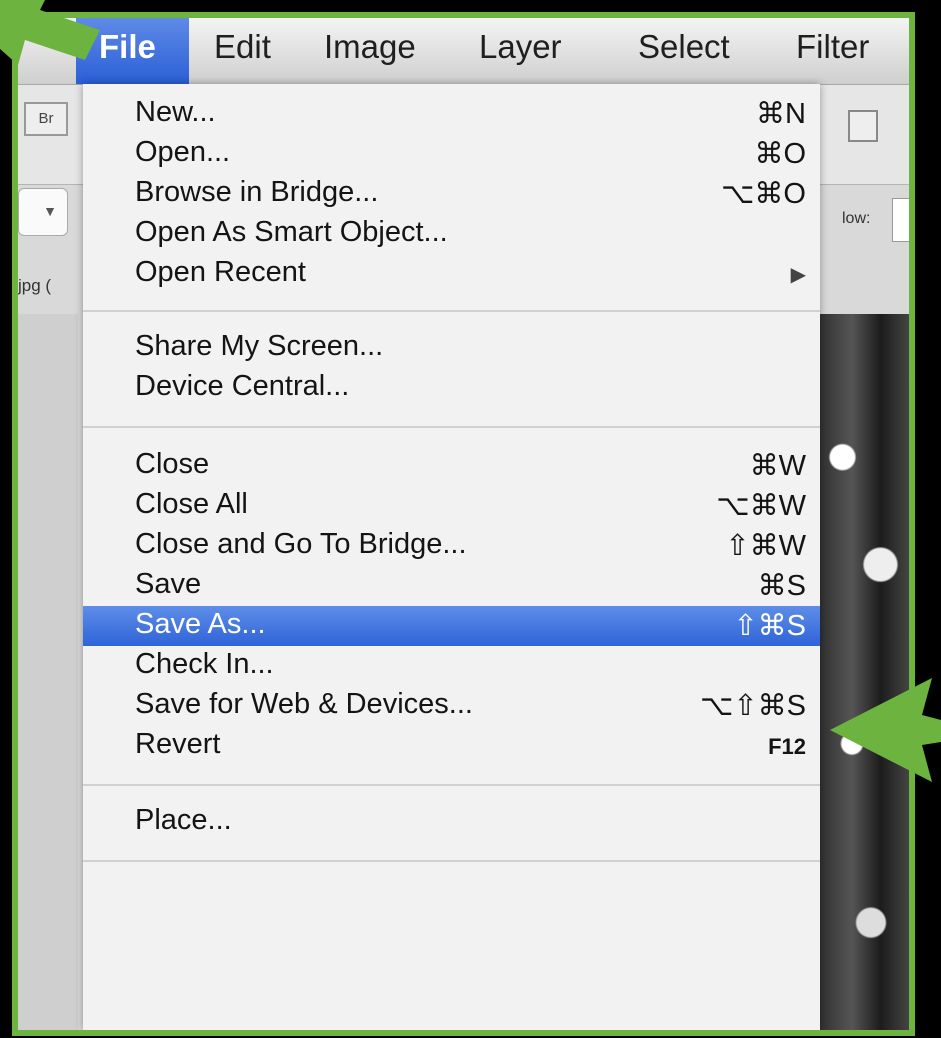 This screenshot has width=941, height=1038. I want to click on menu-item-open: Open... ⌘O, so click(451, 154).